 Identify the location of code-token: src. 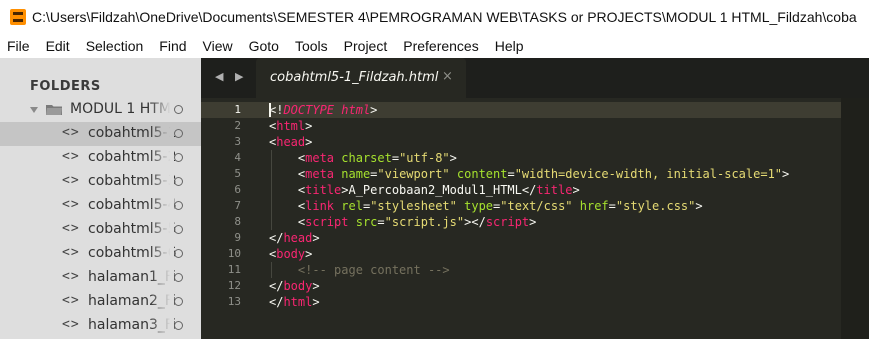
(366, 222).